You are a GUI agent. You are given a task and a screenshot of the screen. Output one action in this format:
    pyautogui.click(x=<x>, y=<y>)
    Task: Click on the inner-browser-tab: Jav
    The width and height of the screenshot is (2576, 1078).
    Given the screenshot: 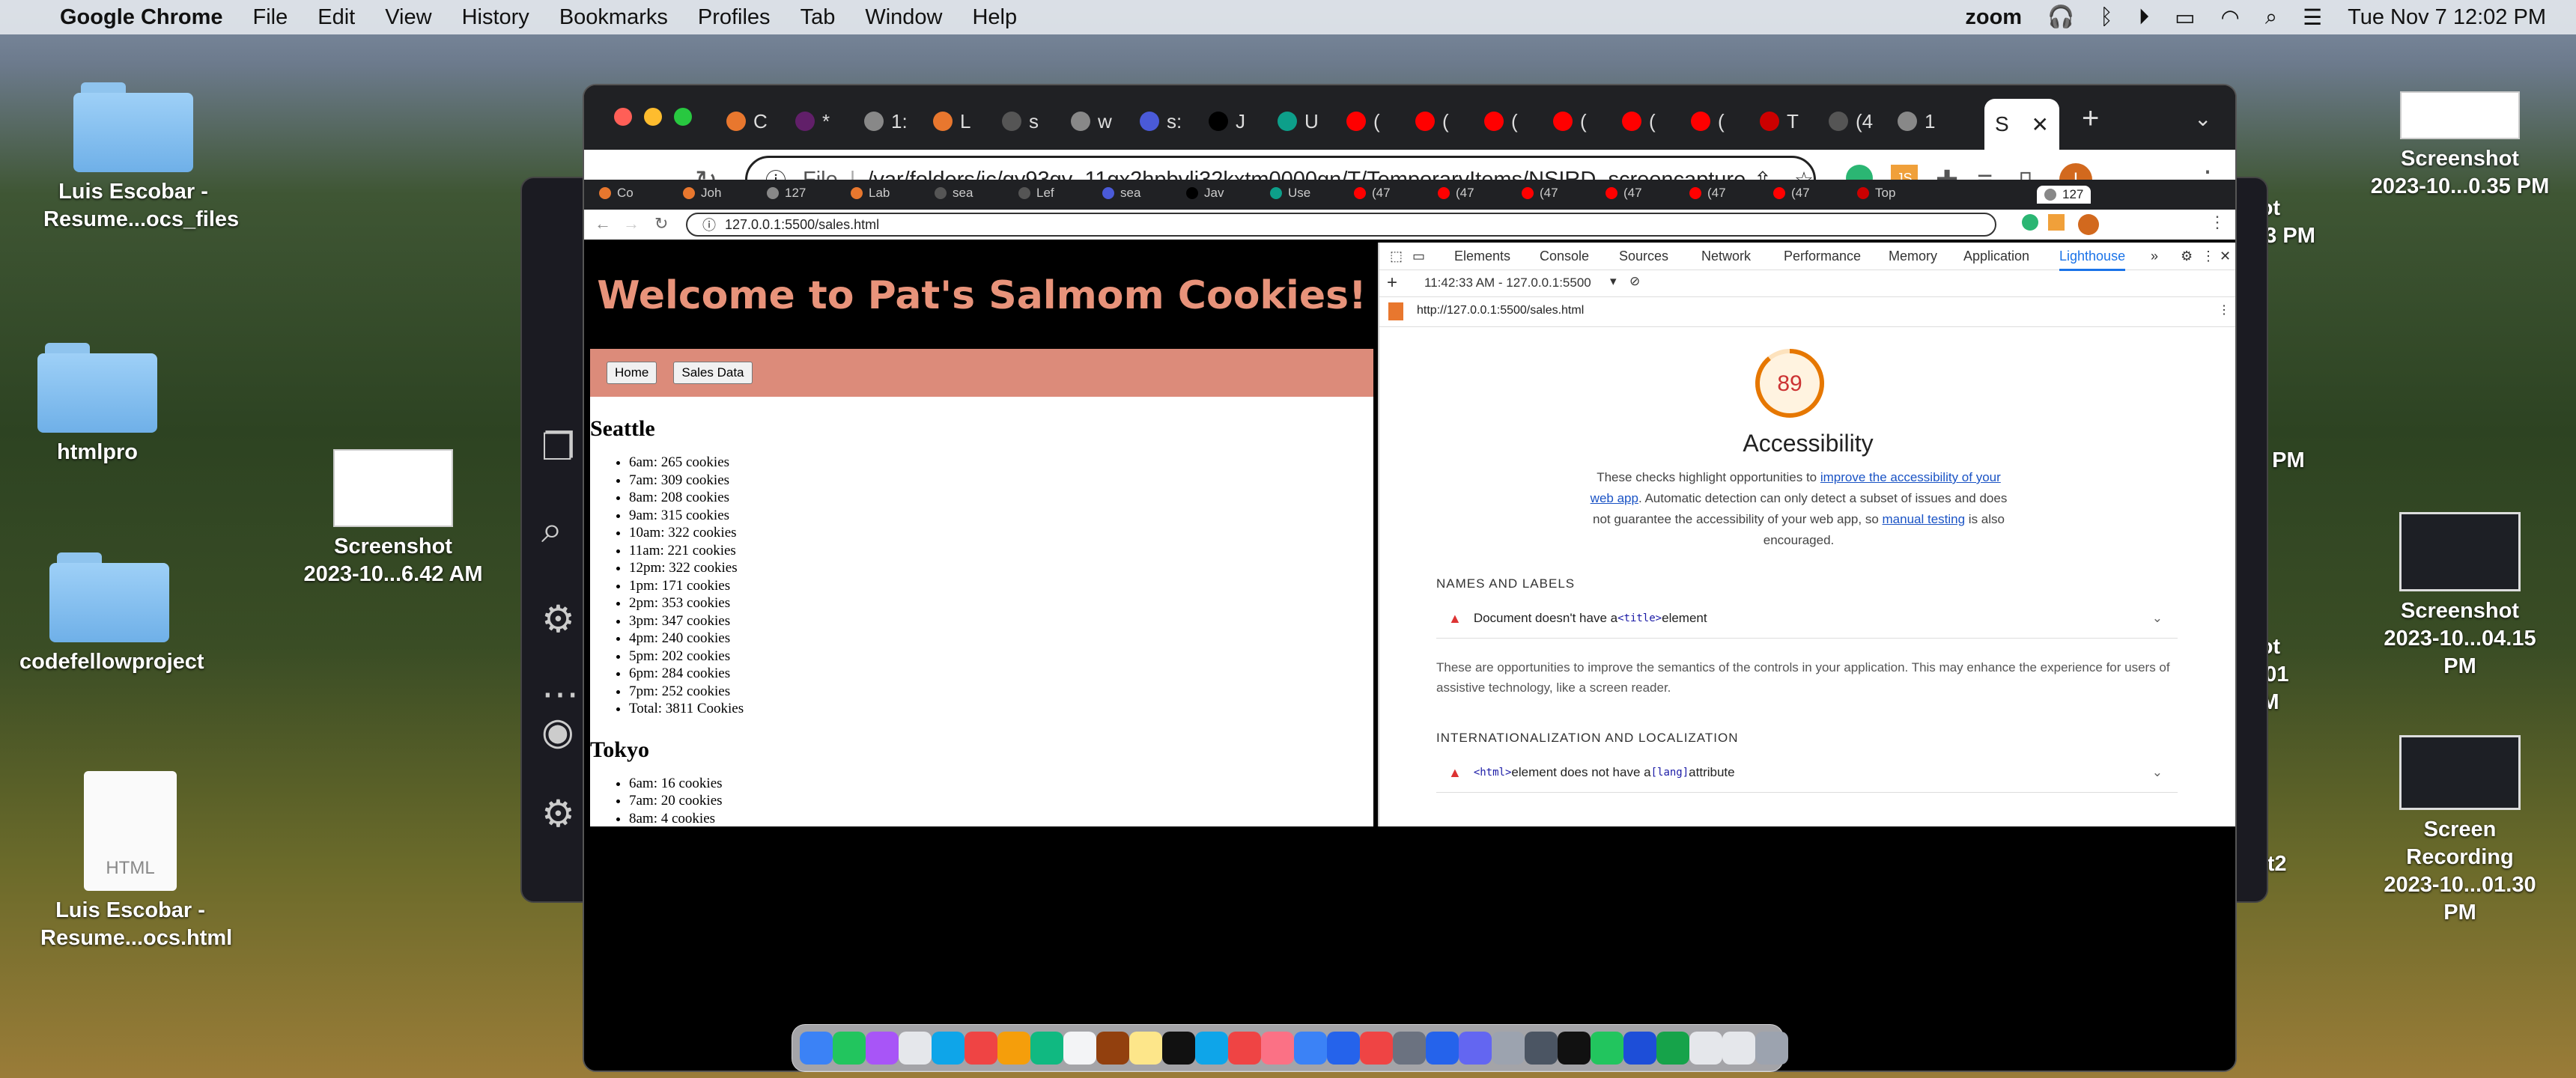 What is the action you would take?
    pyautogui.click(x=1205, y=193)
    